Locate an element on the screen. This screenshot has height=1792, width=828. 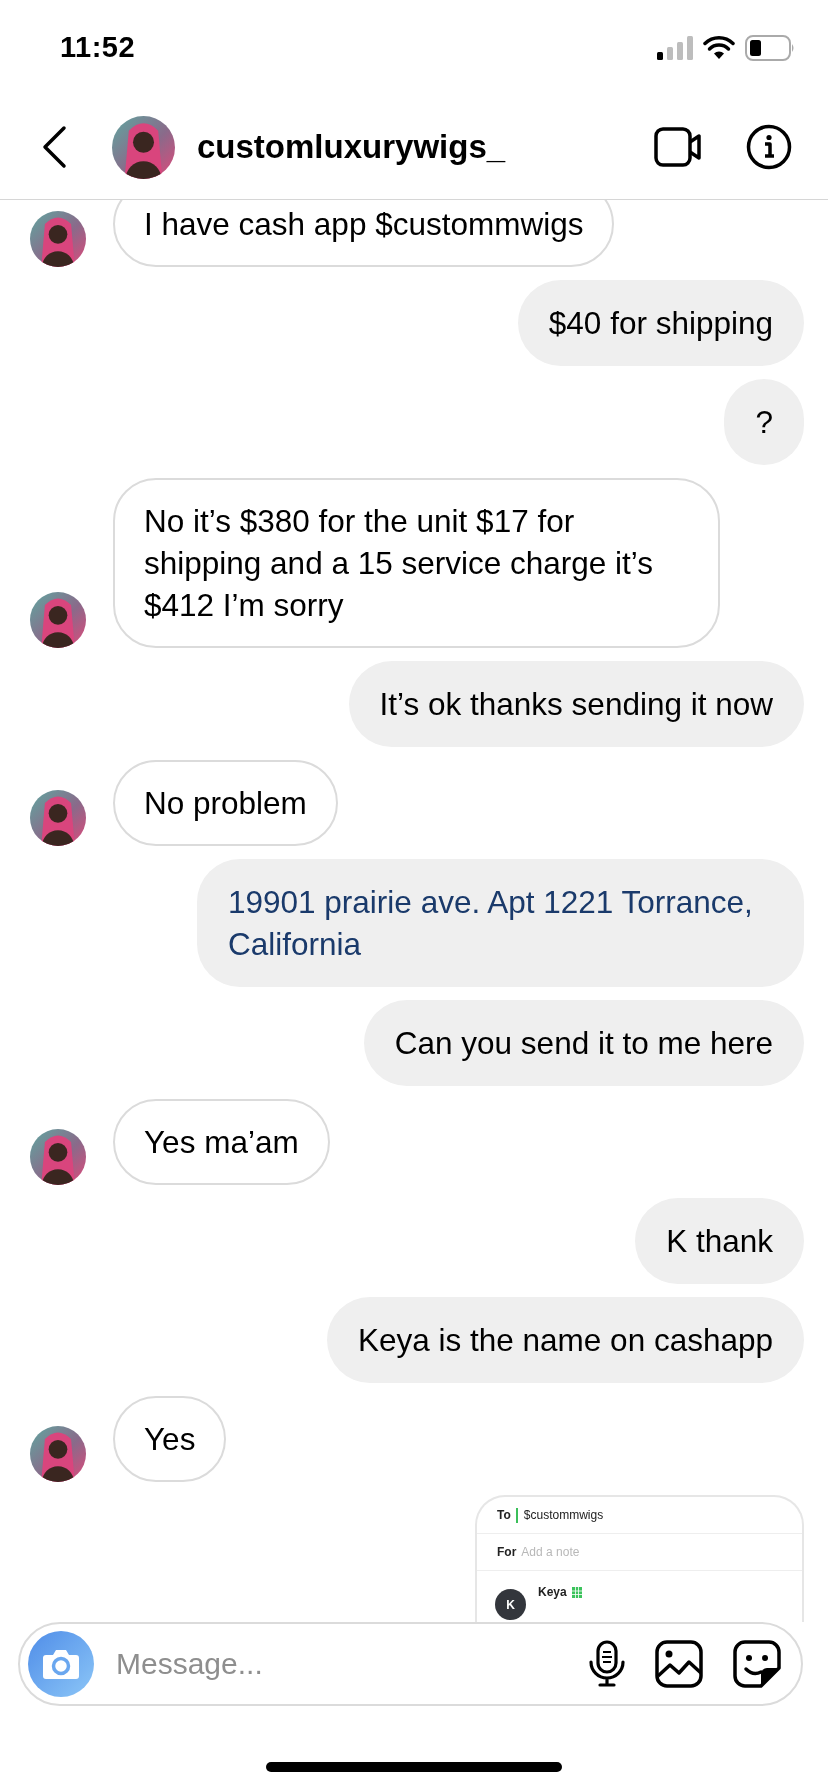
microphone-icon is located at coordinates (607, 1664).